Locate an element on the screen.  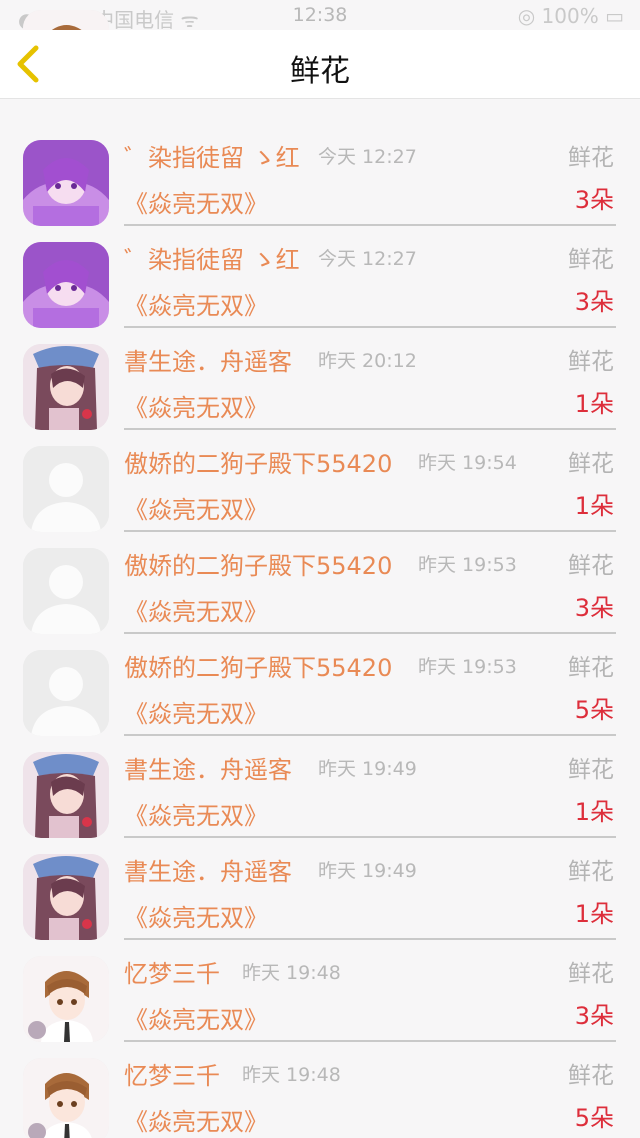
list-item: 書生途．舟遥客 昨天 20:12 鲜花《焱亮无双》 1朵 is located at coordinates (320, 381).